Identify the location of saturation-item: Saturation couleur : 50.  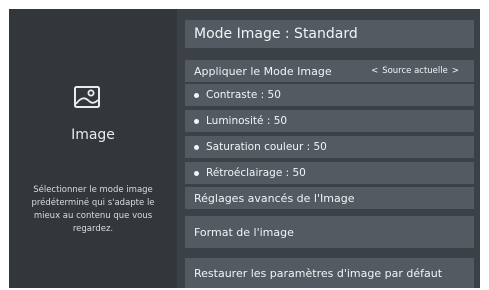
(329, 147).